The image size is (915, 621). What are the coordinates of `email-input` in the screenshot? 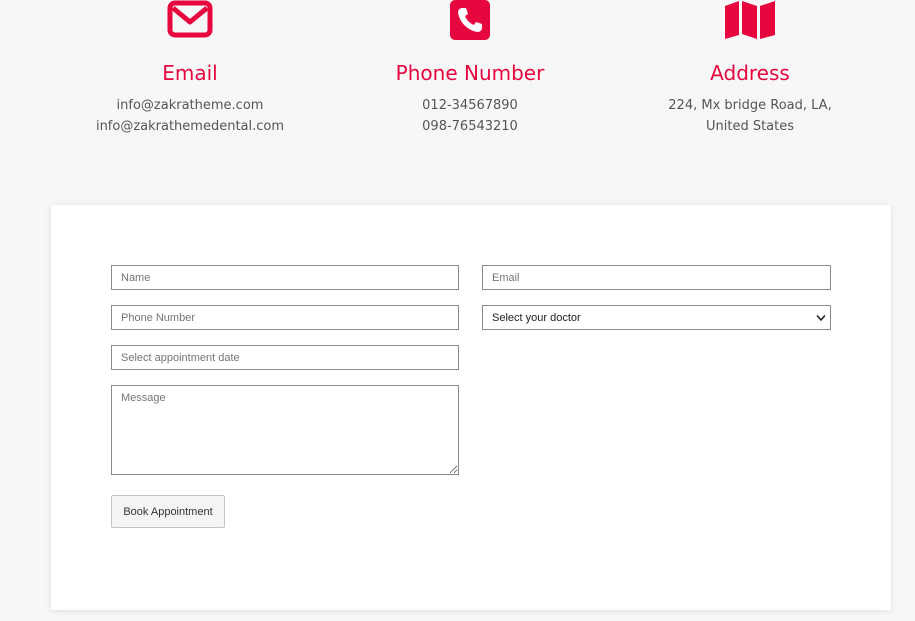 It's located at (656, 277).